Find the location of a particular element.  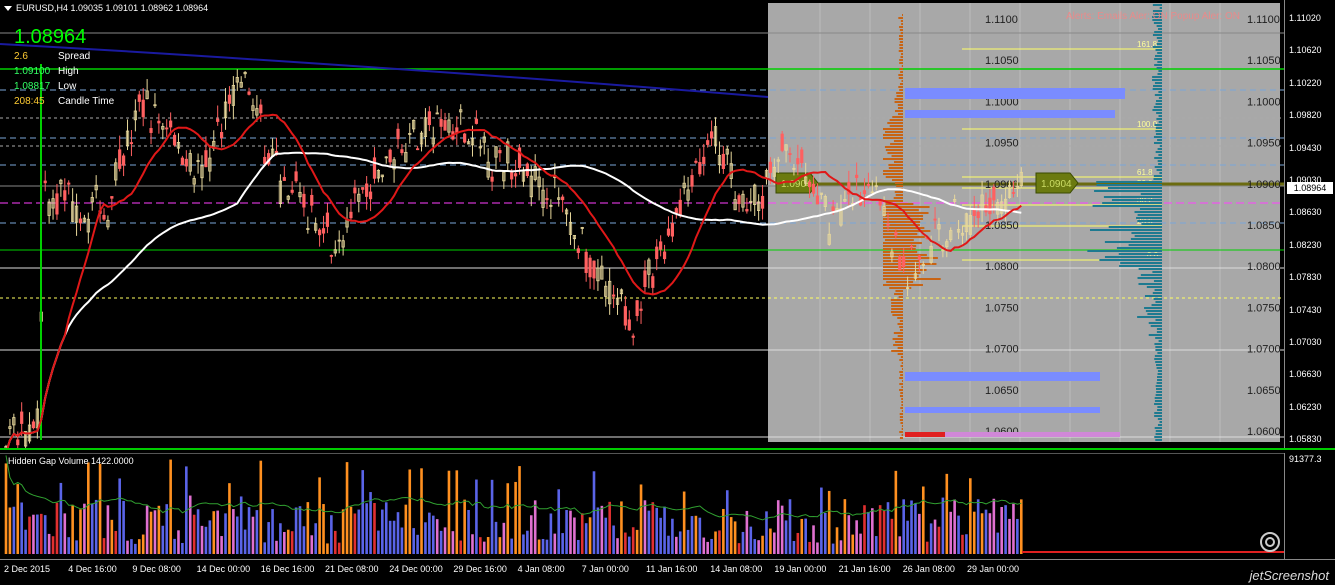

info-row-low: 1.08817 Low is located at coordinates (45, 86).